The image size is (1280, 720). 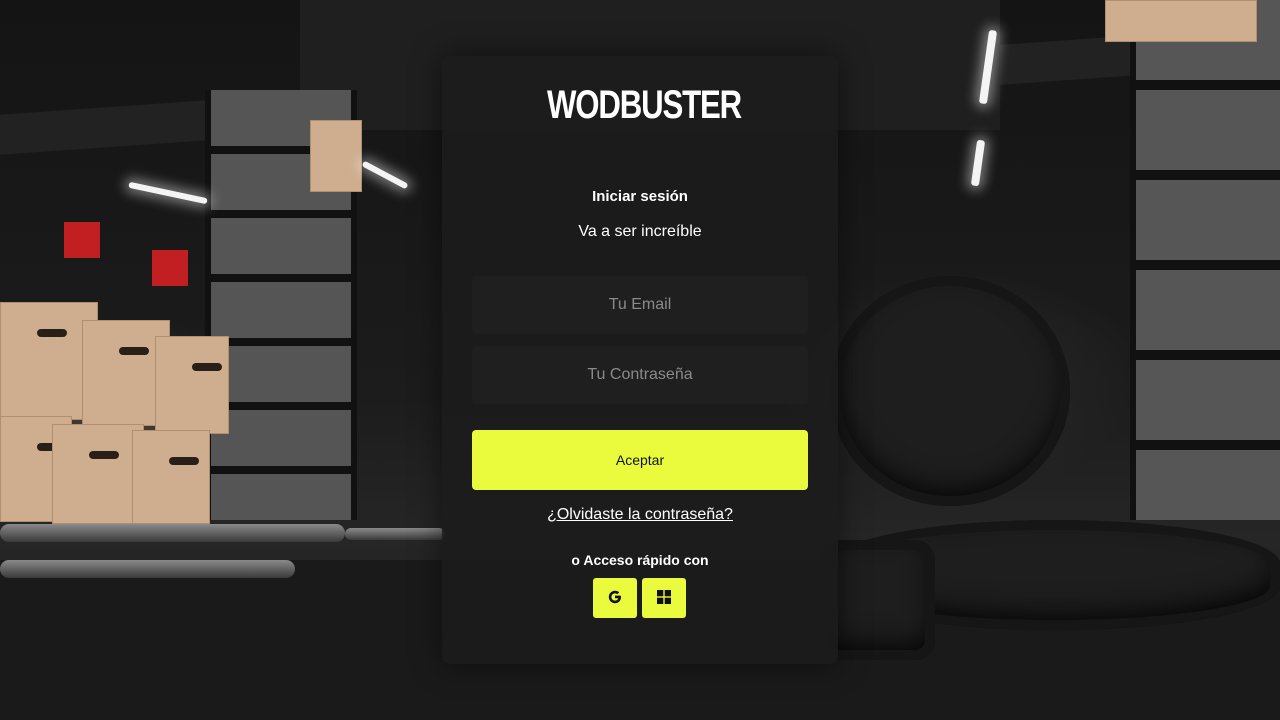 What do you see at coordinates (640, 460) in the screenshot?
I see `submit-button: Aceptar` at bounding box center [640, 460].